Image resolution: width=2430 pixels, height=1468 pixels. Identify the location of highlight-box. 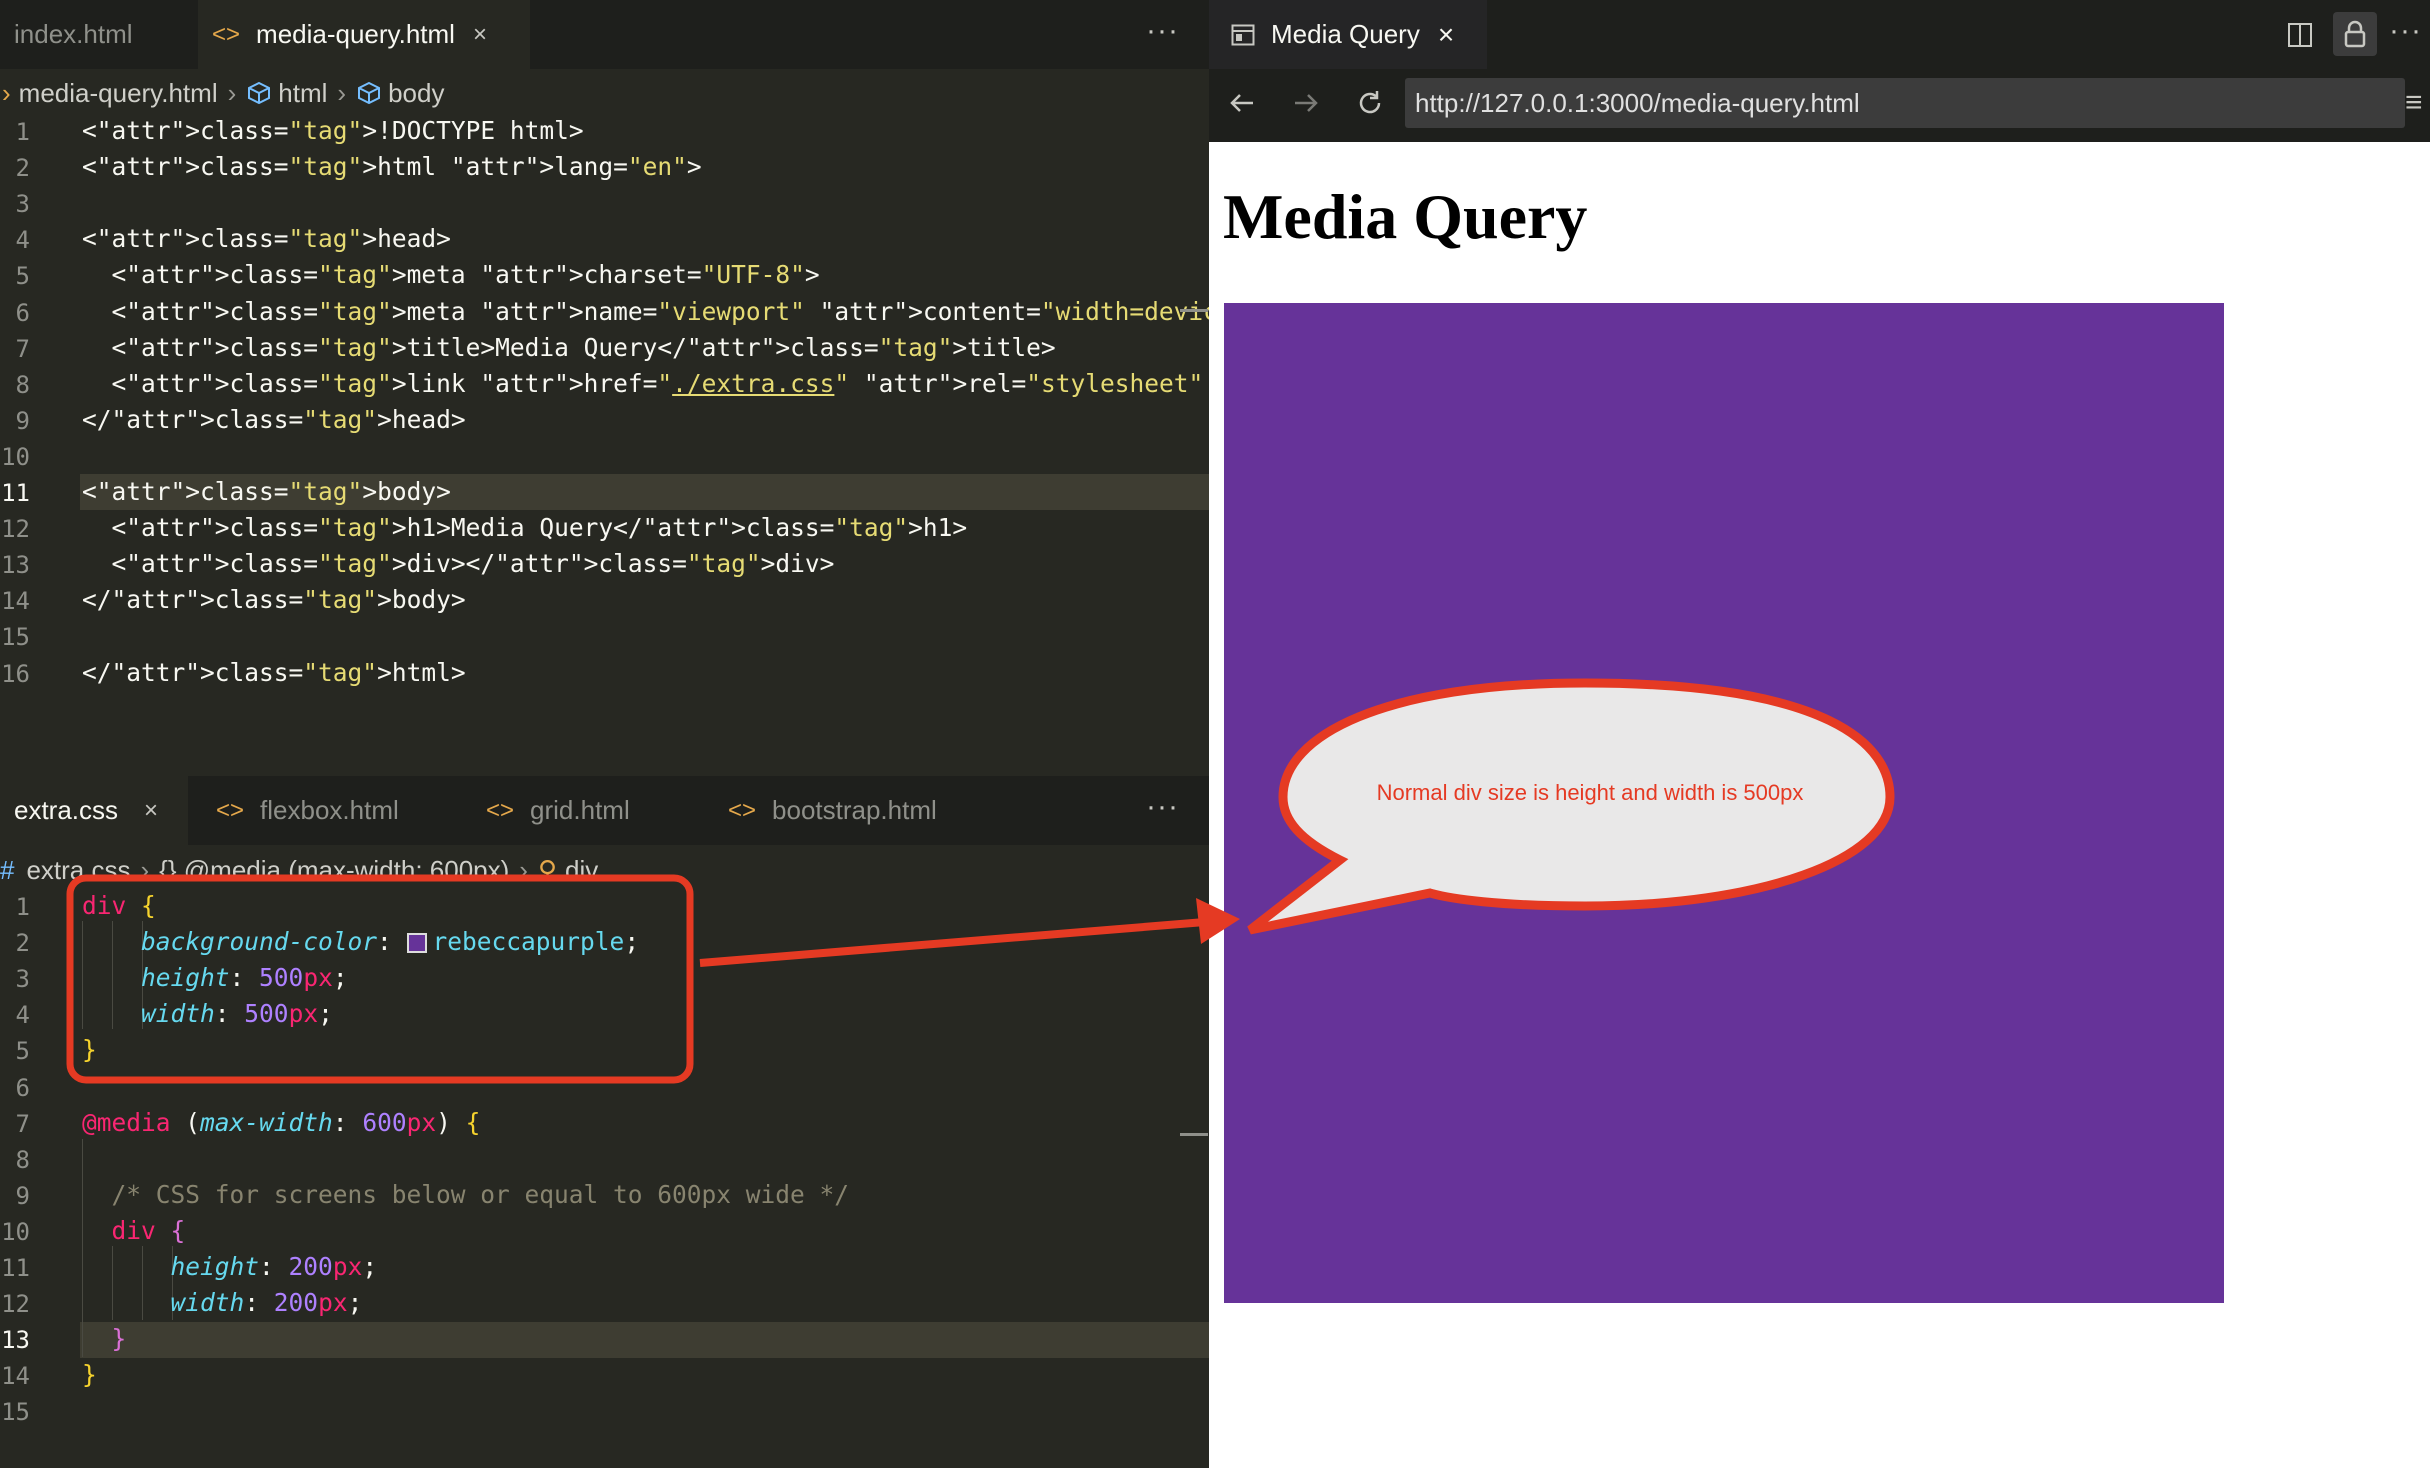
(380, 979).